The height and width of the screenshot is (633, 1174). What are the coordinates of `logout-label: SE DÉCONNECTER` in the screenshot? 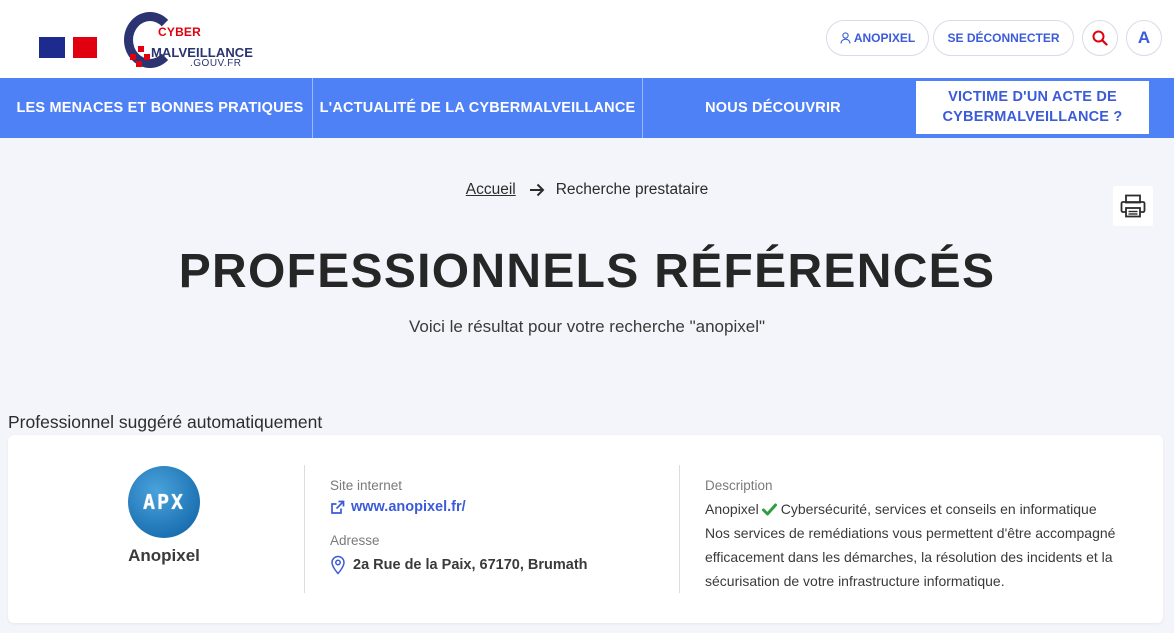 It's located at (1003, 38).